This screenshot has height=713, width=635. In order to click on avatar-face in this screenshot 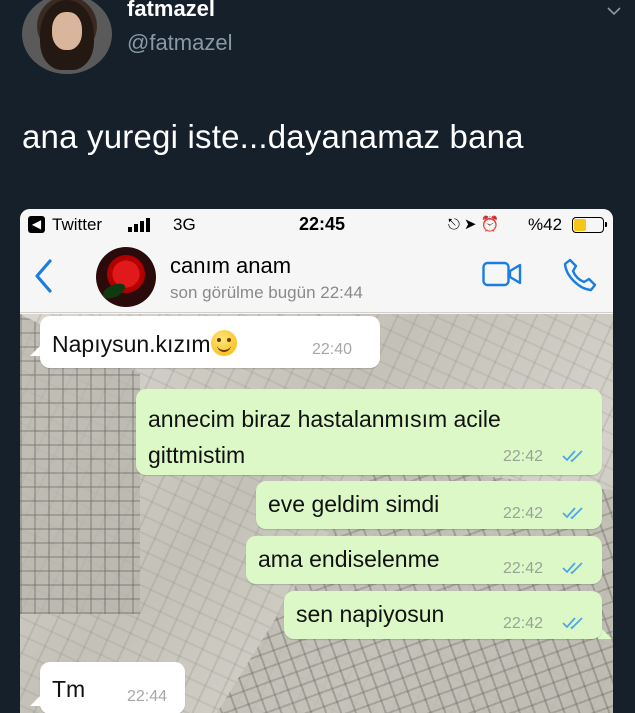, I will do `click(67, 31)`.